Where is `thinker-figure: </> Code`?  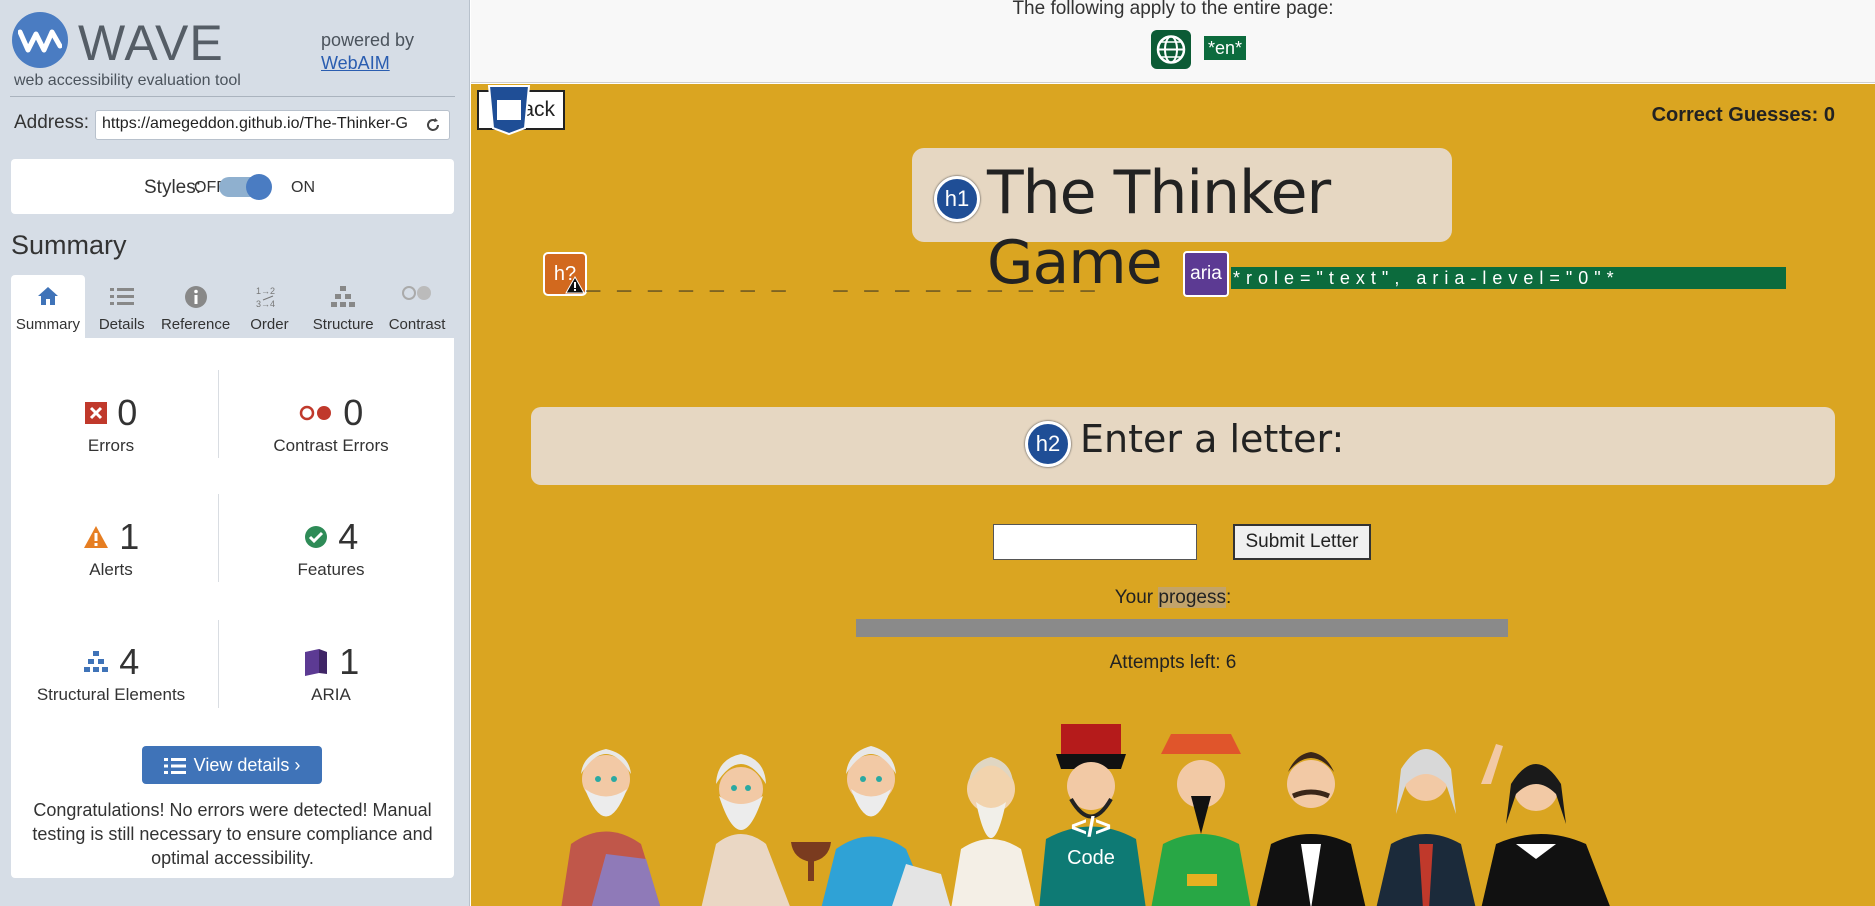 thinker-figure: </> Code is located at coordinates (1092, 815).